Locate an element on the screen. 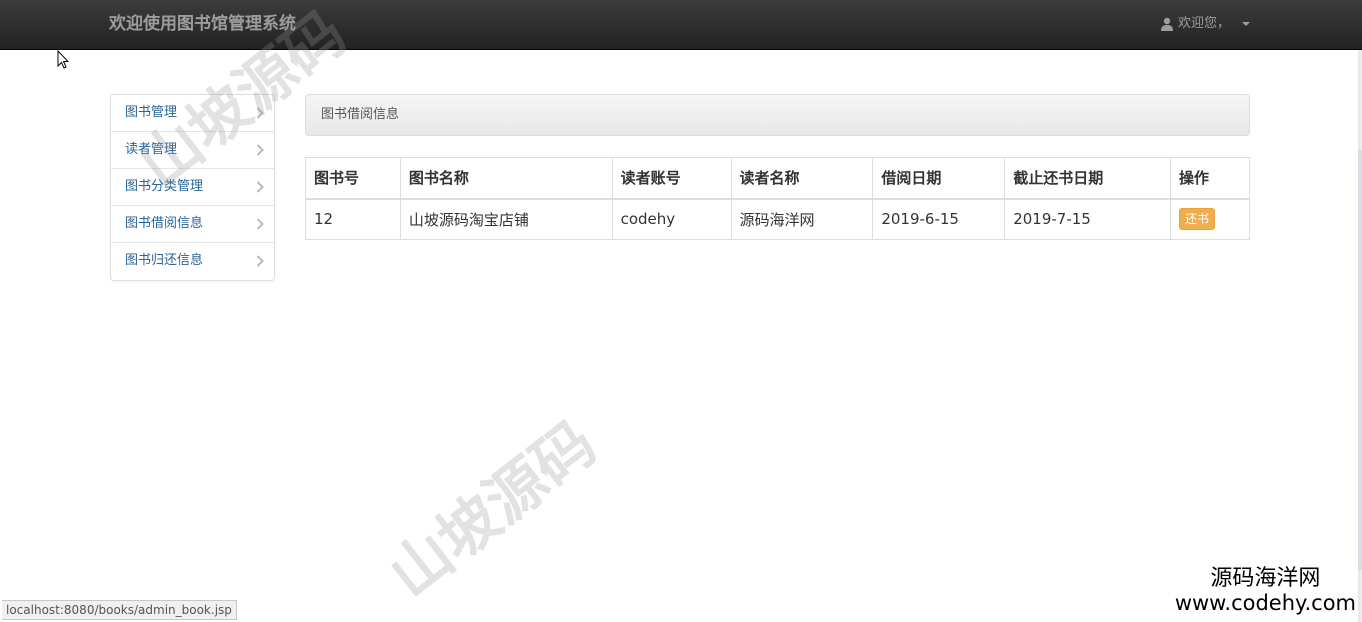 Image resolution: width=1362 pixels, height=622 pixels. user-greeting: 欢迎您， is located at coordinates (1203, 23).